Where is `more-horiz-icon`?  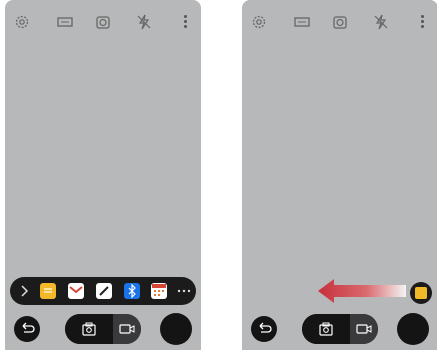
more-horiz-icon is located at coordinates (184, 291).